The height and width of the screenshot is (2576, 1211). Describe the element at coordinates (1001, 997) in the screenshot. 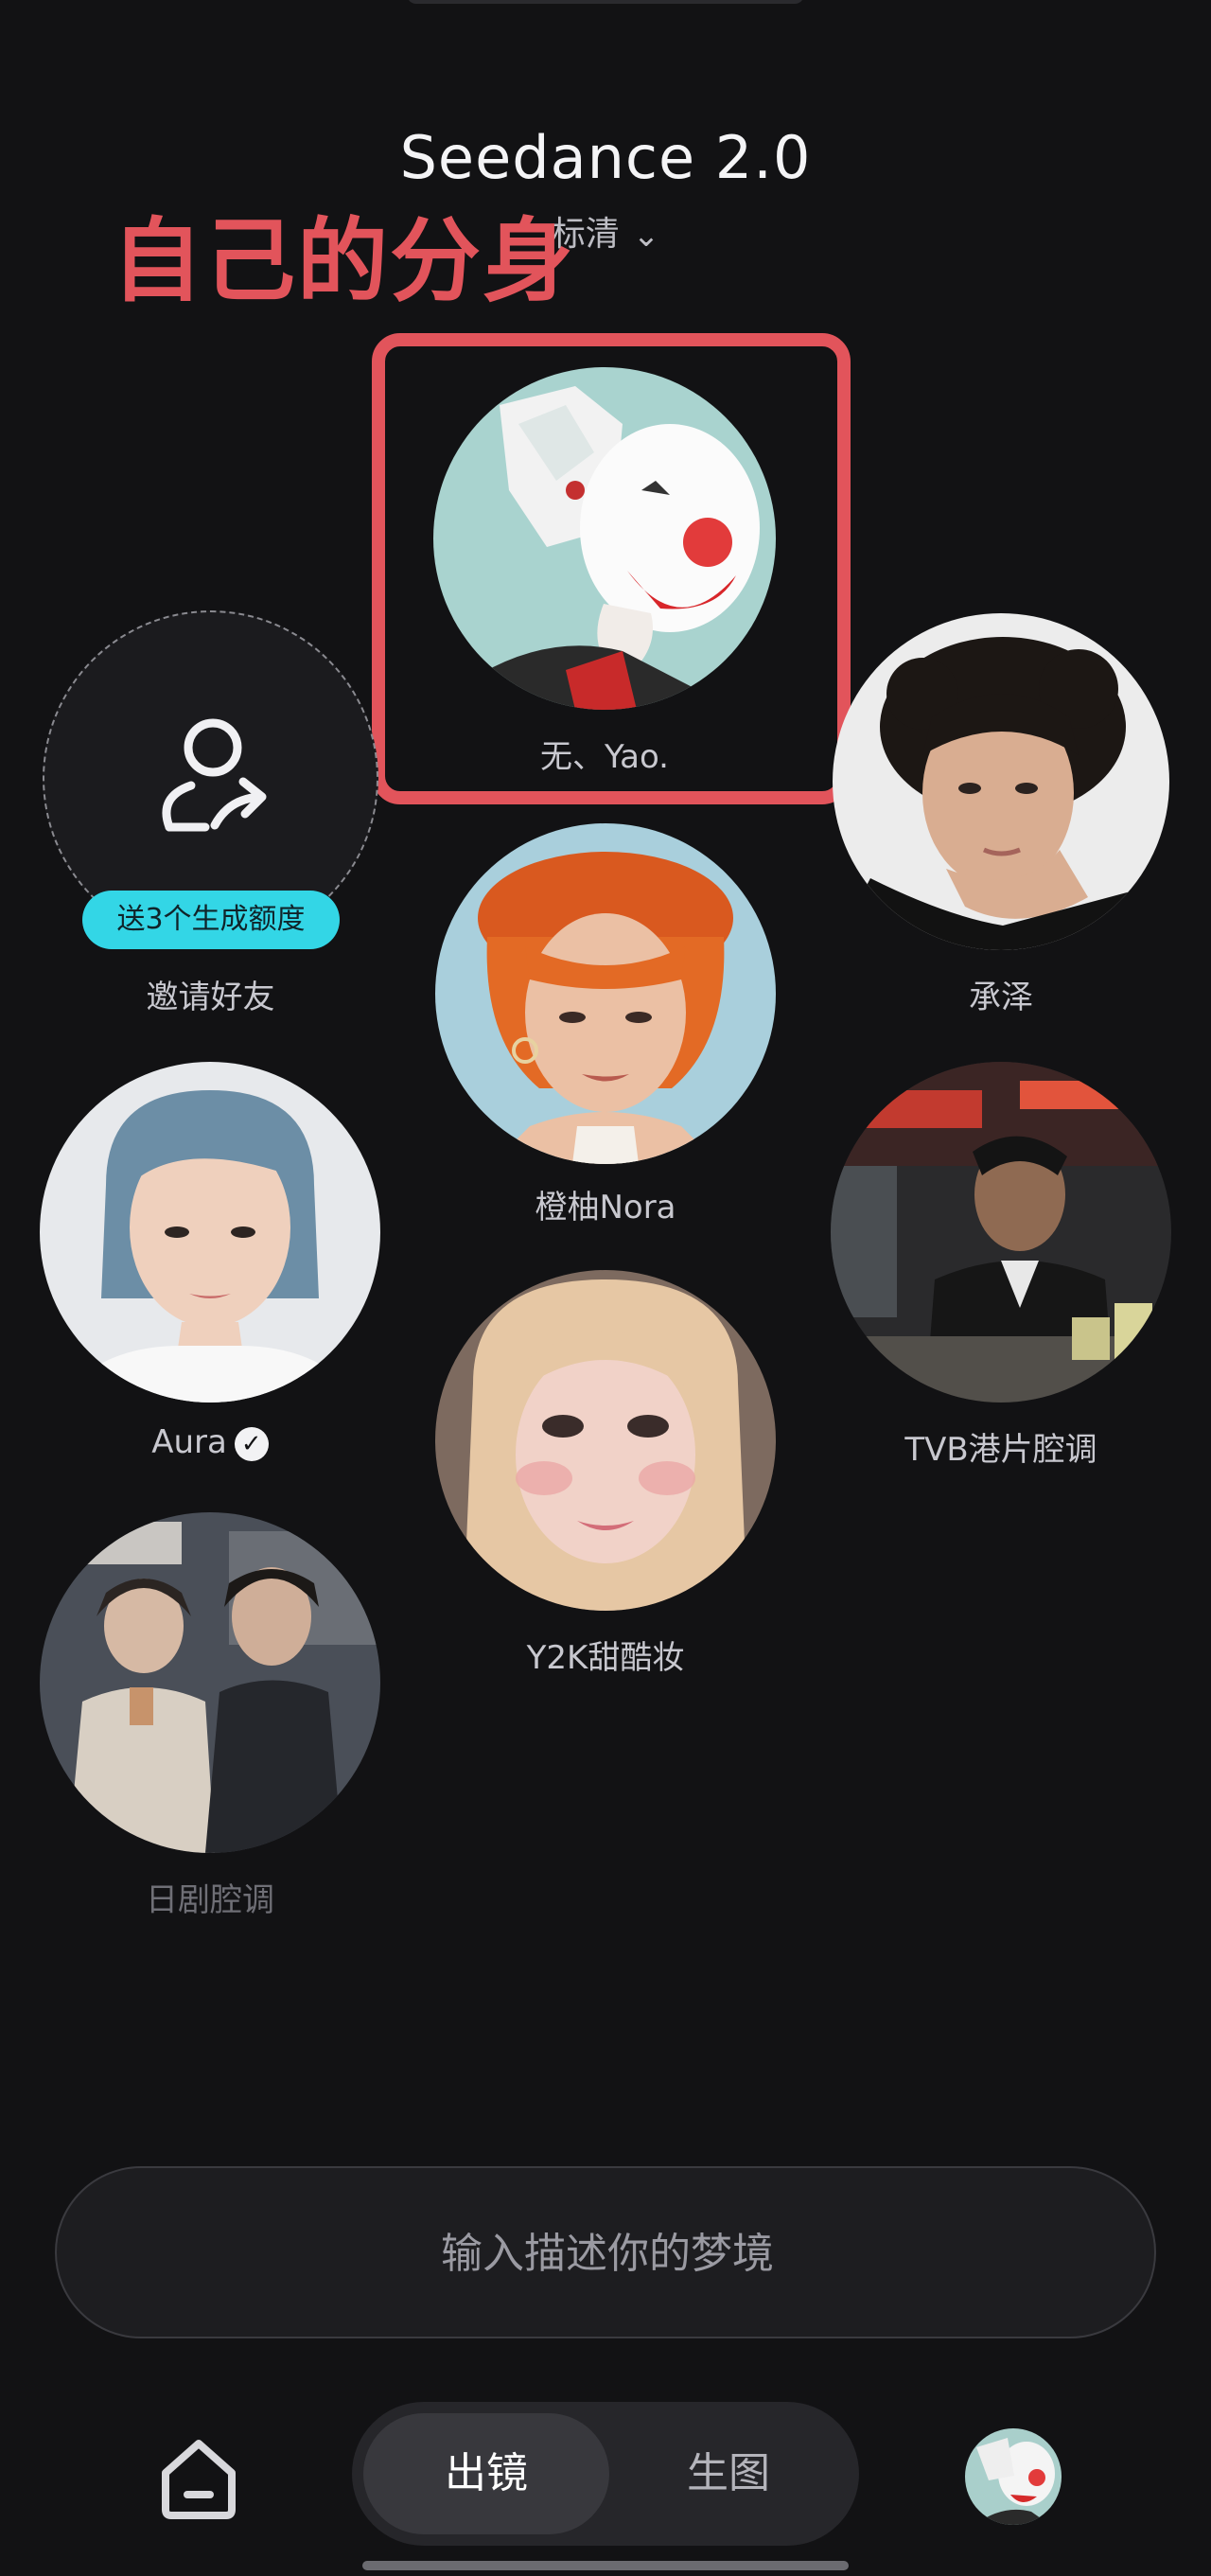

I see `avatar-name-chengze: 承泽` at that location.